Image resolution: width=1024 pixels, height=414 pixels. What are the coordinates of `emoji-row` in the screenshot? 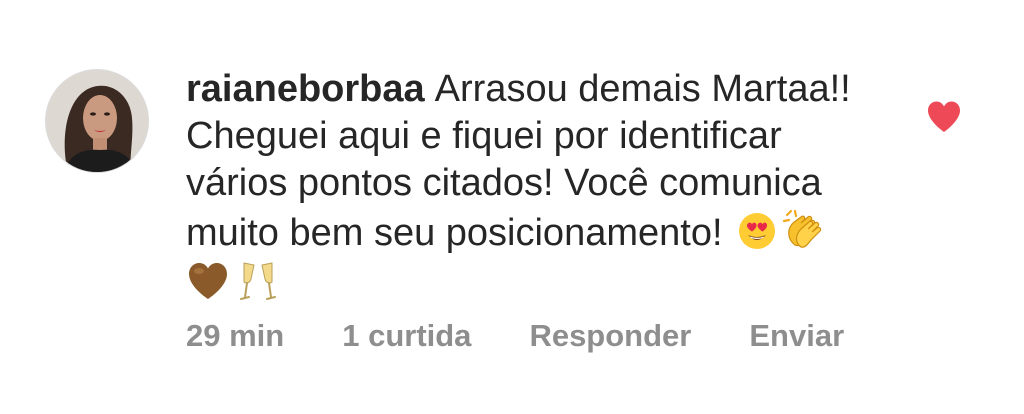 It's located at (536, 284).